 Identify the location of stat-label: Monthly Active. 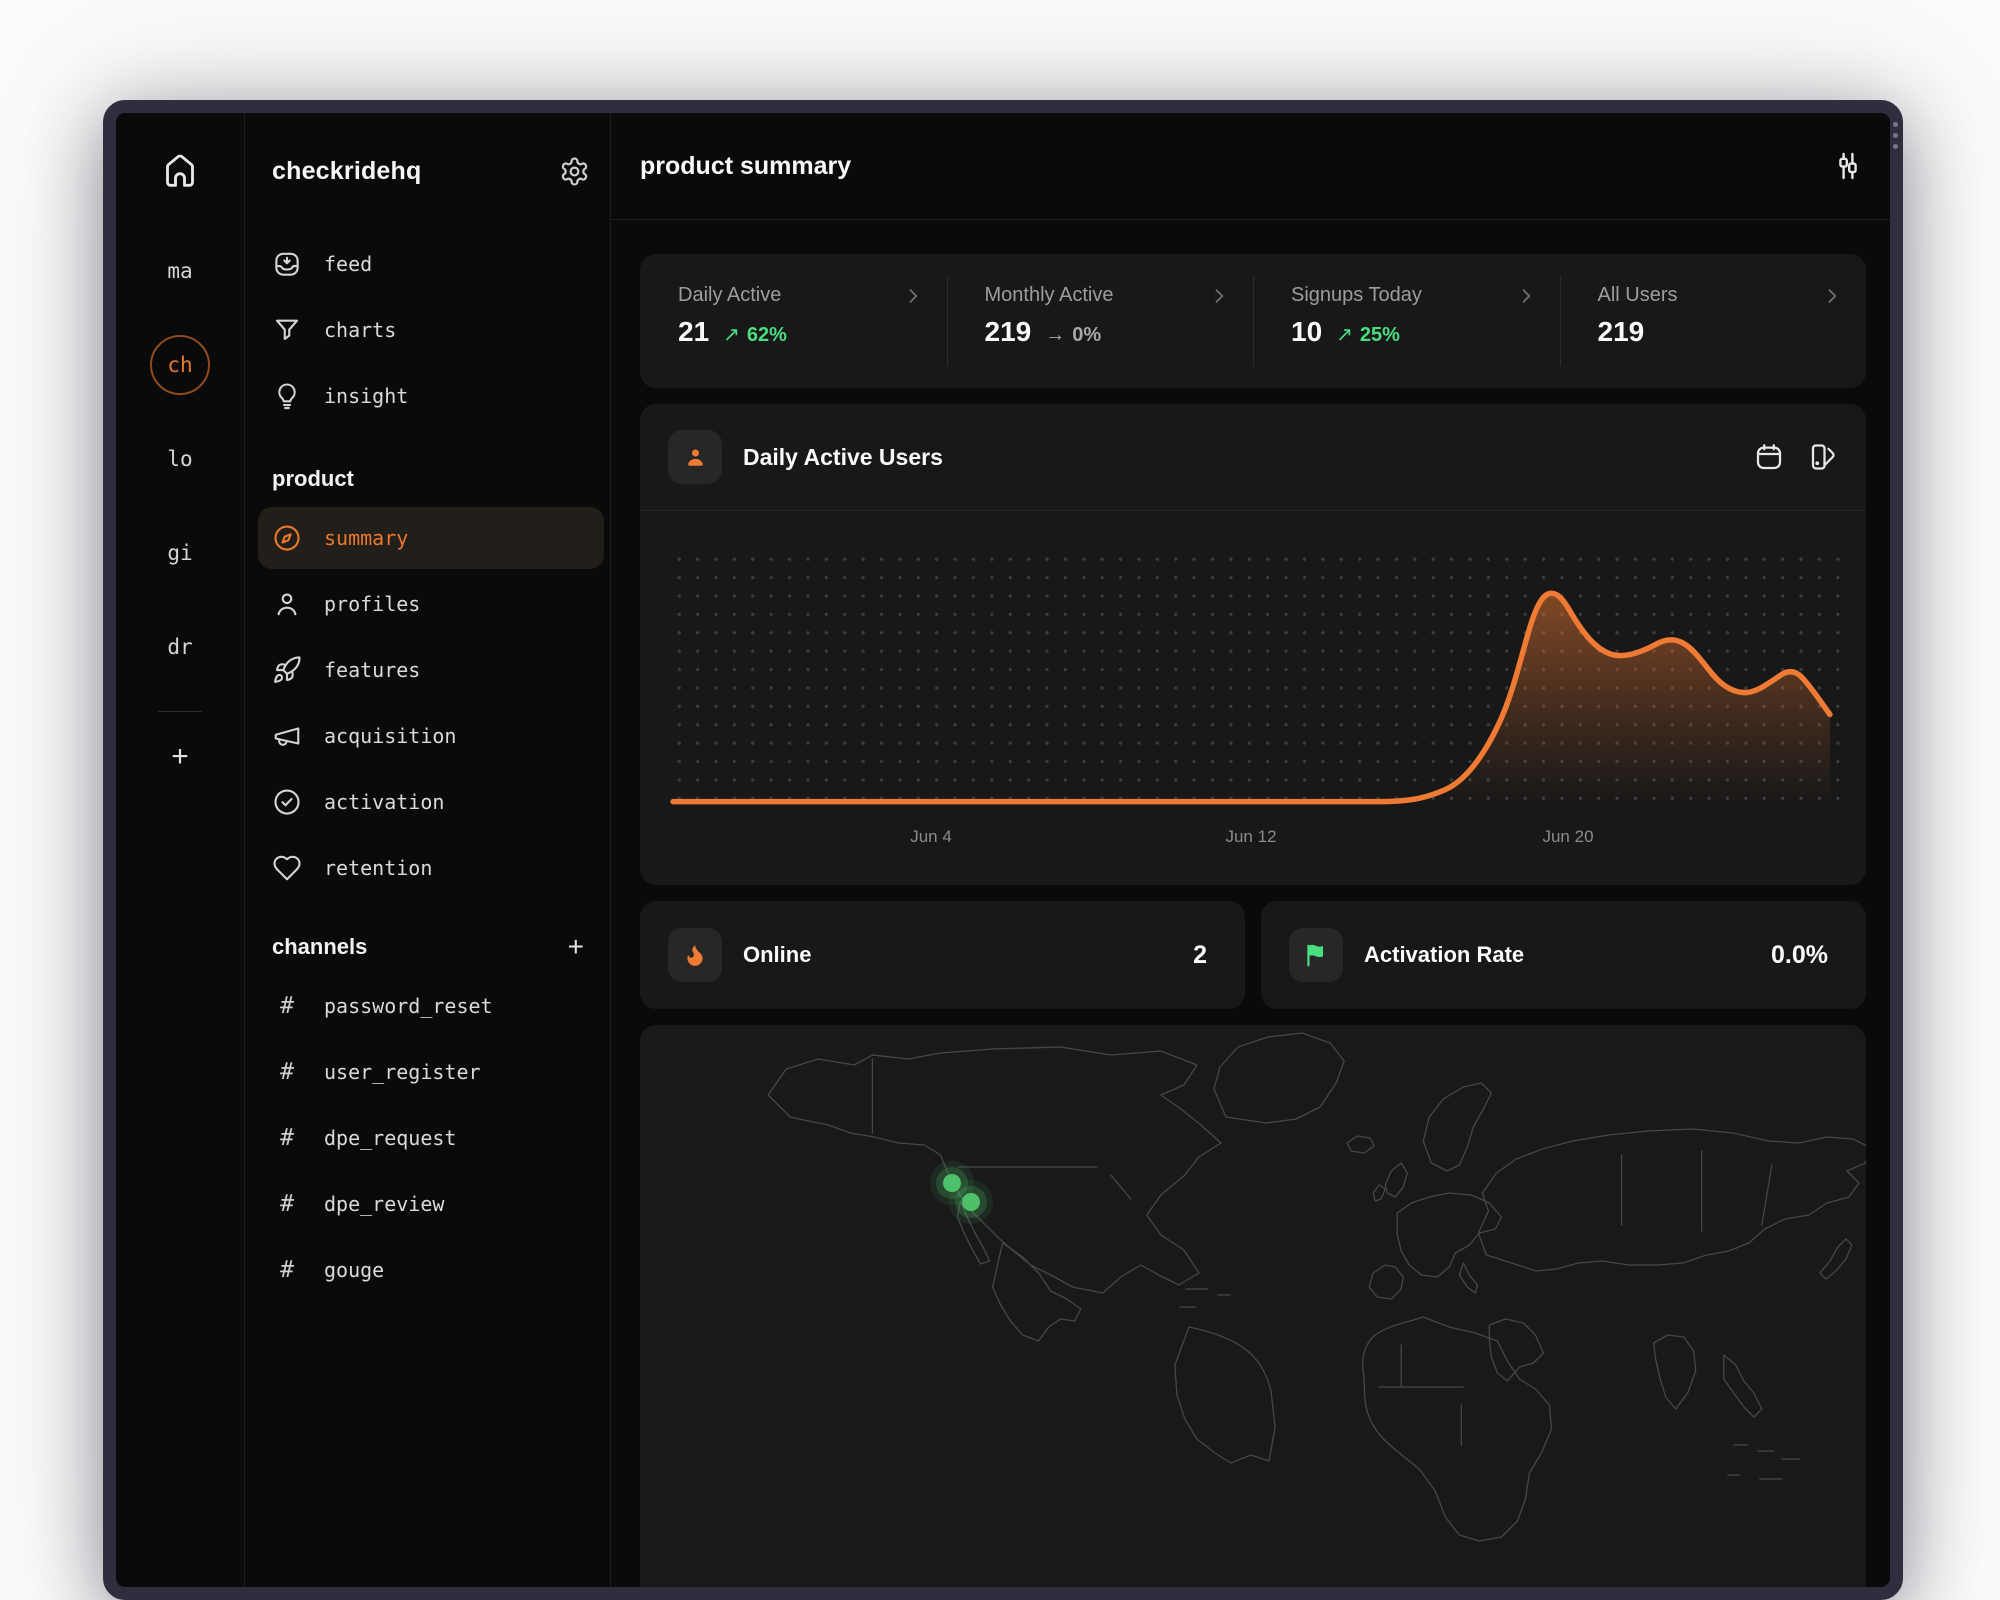
(1049, 295).